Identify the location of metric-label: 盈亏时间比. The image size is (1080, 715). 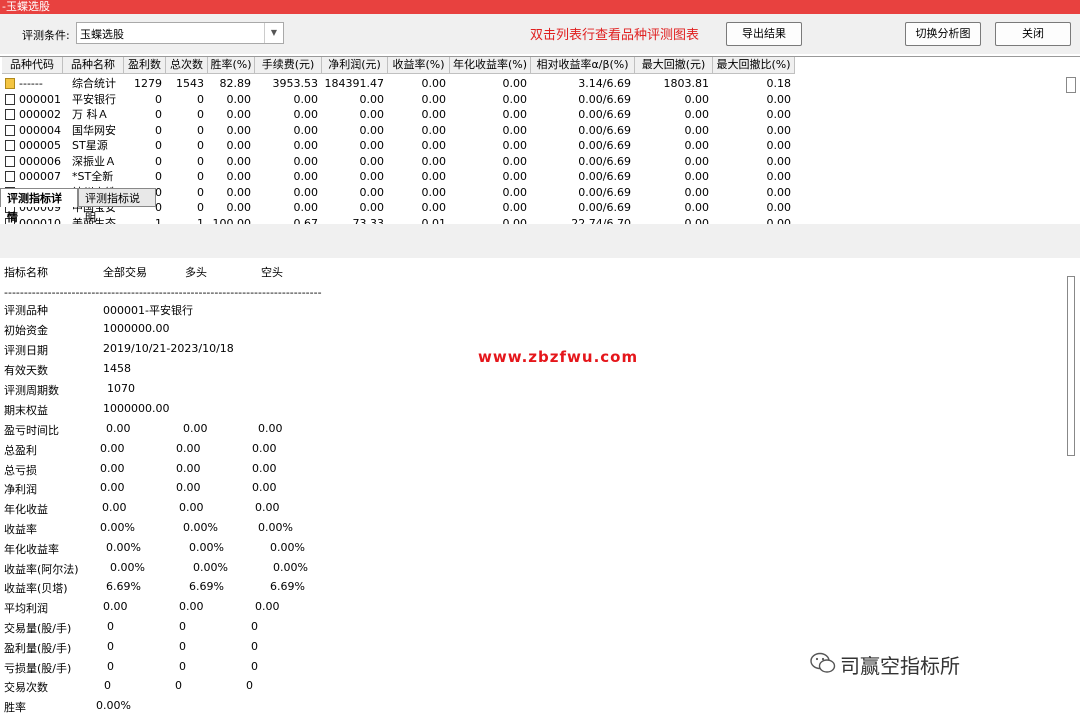
(31, 430).